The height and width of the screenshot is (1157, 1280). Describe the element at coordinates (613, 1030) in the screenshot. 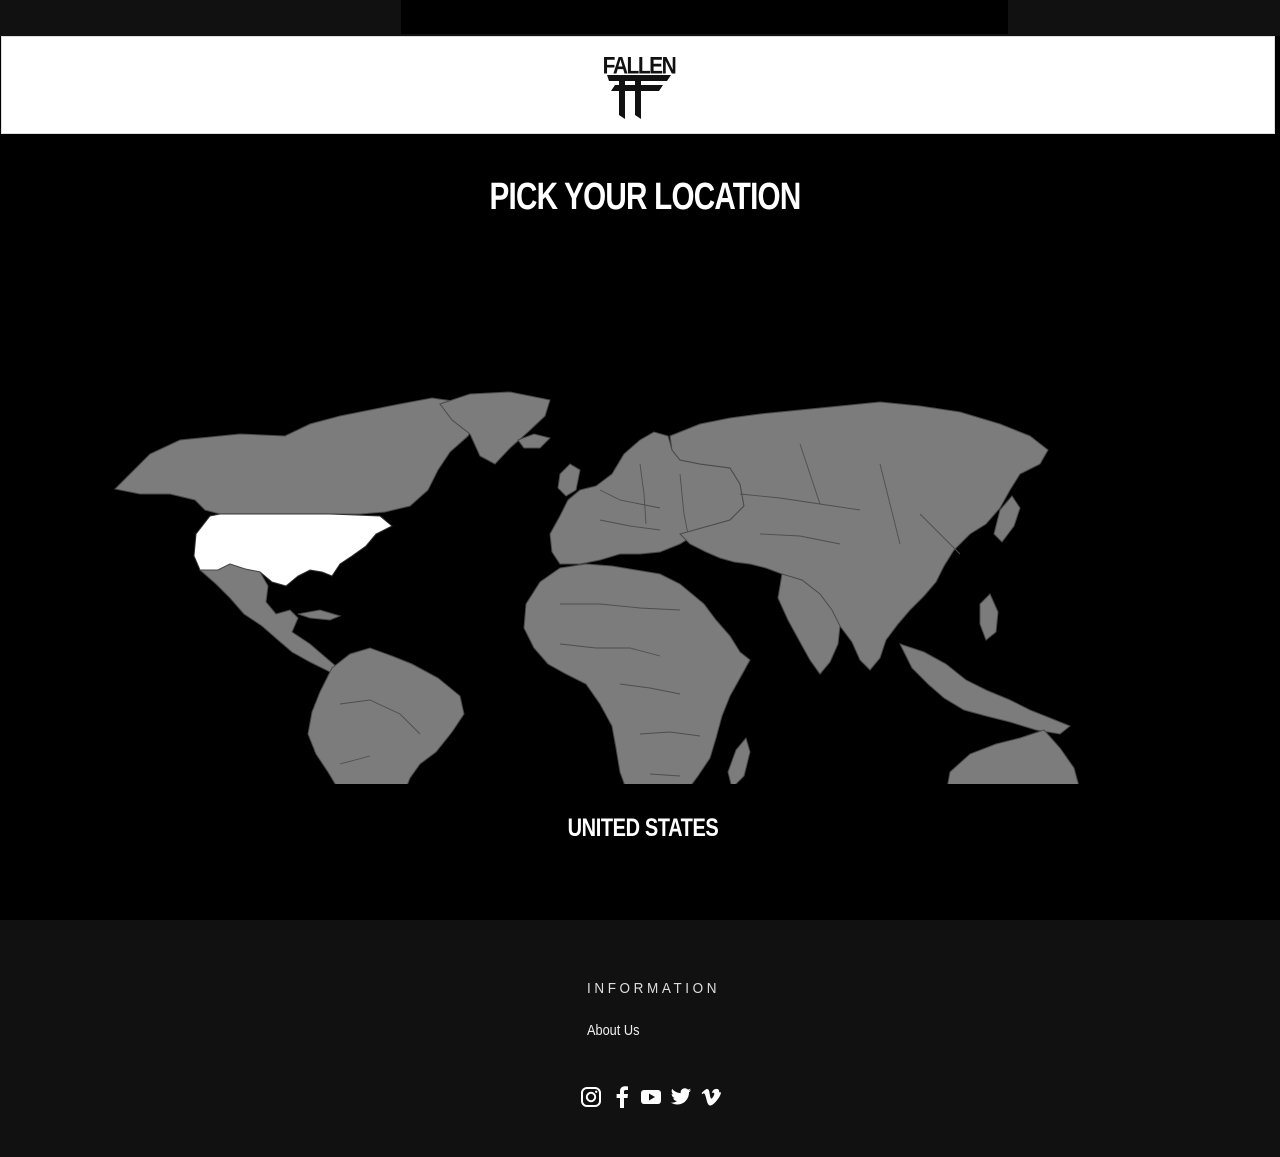

I see `footer-link-about-us: About Us` at that location.